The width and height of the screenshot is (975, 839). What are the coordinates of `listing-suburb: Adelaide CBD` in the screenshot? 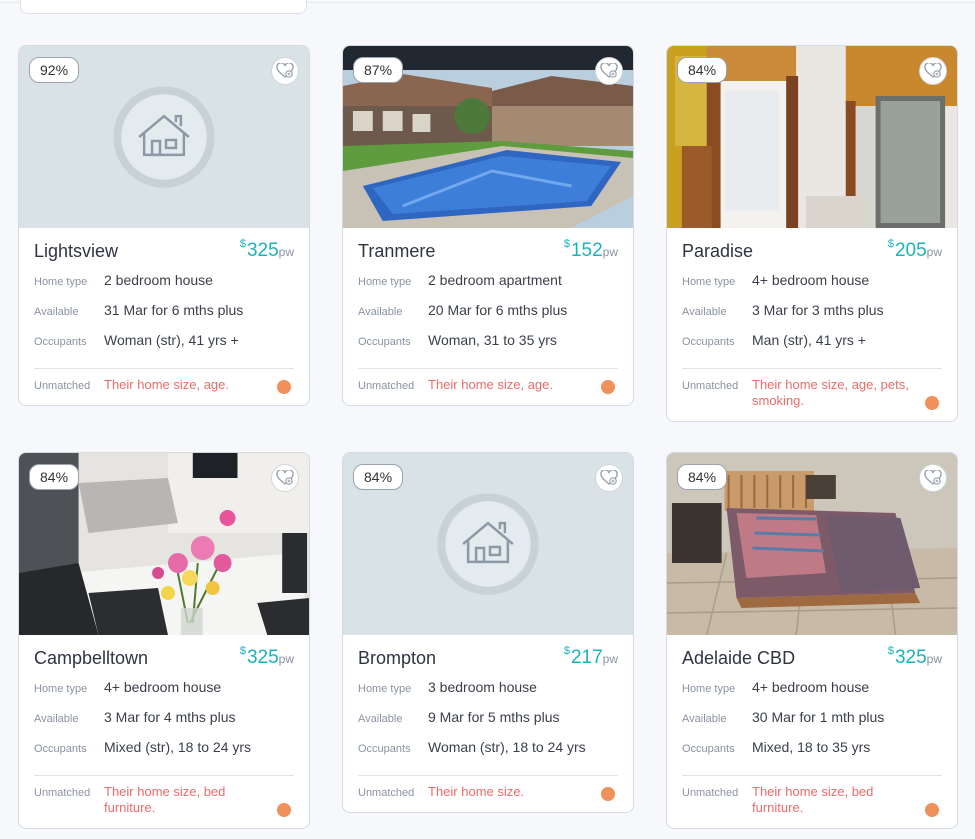 It's located at (739, 658).